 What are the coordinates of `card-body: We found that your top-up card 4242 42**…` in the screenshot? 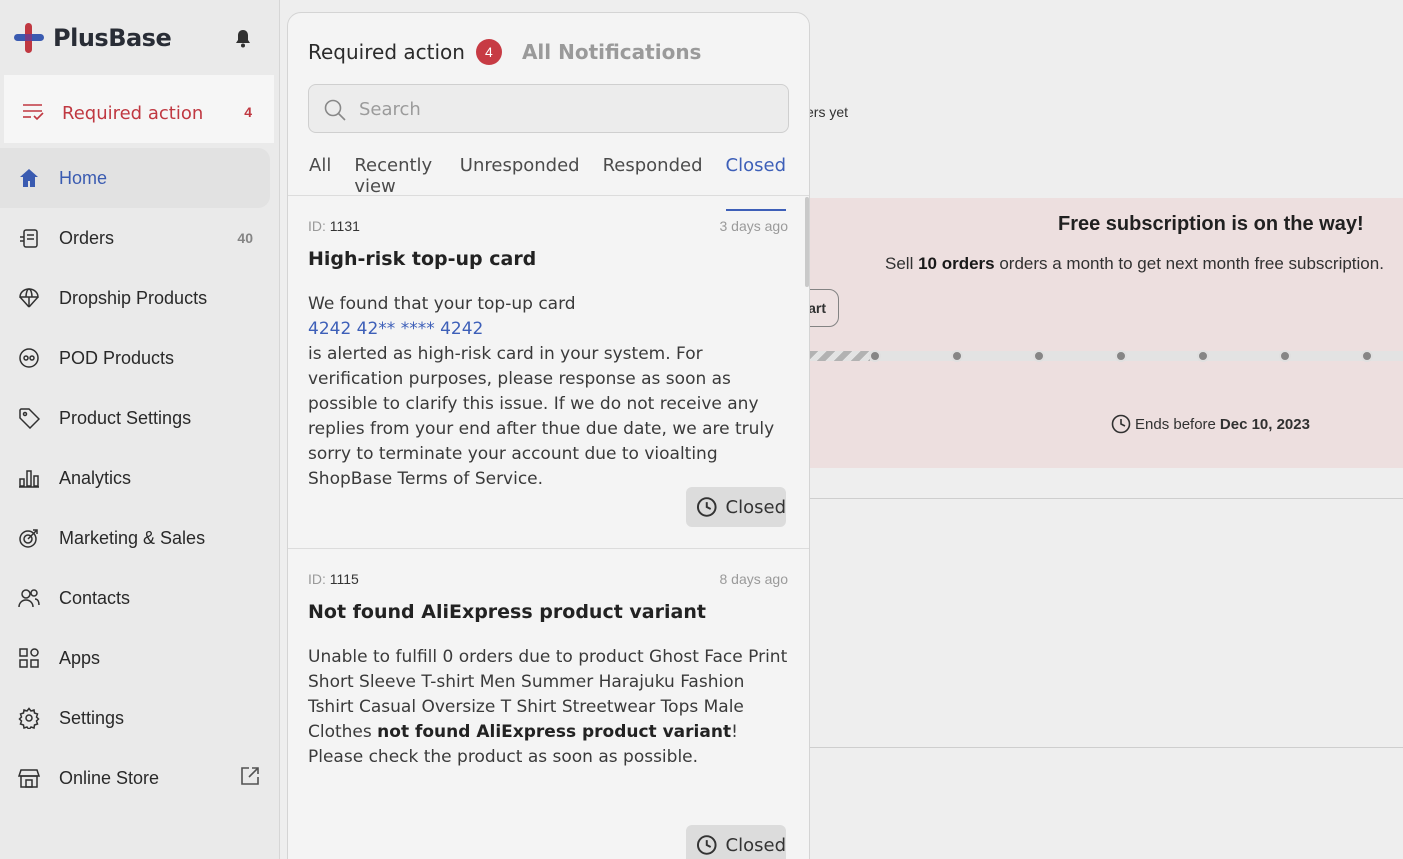 It's located at (548, 392).